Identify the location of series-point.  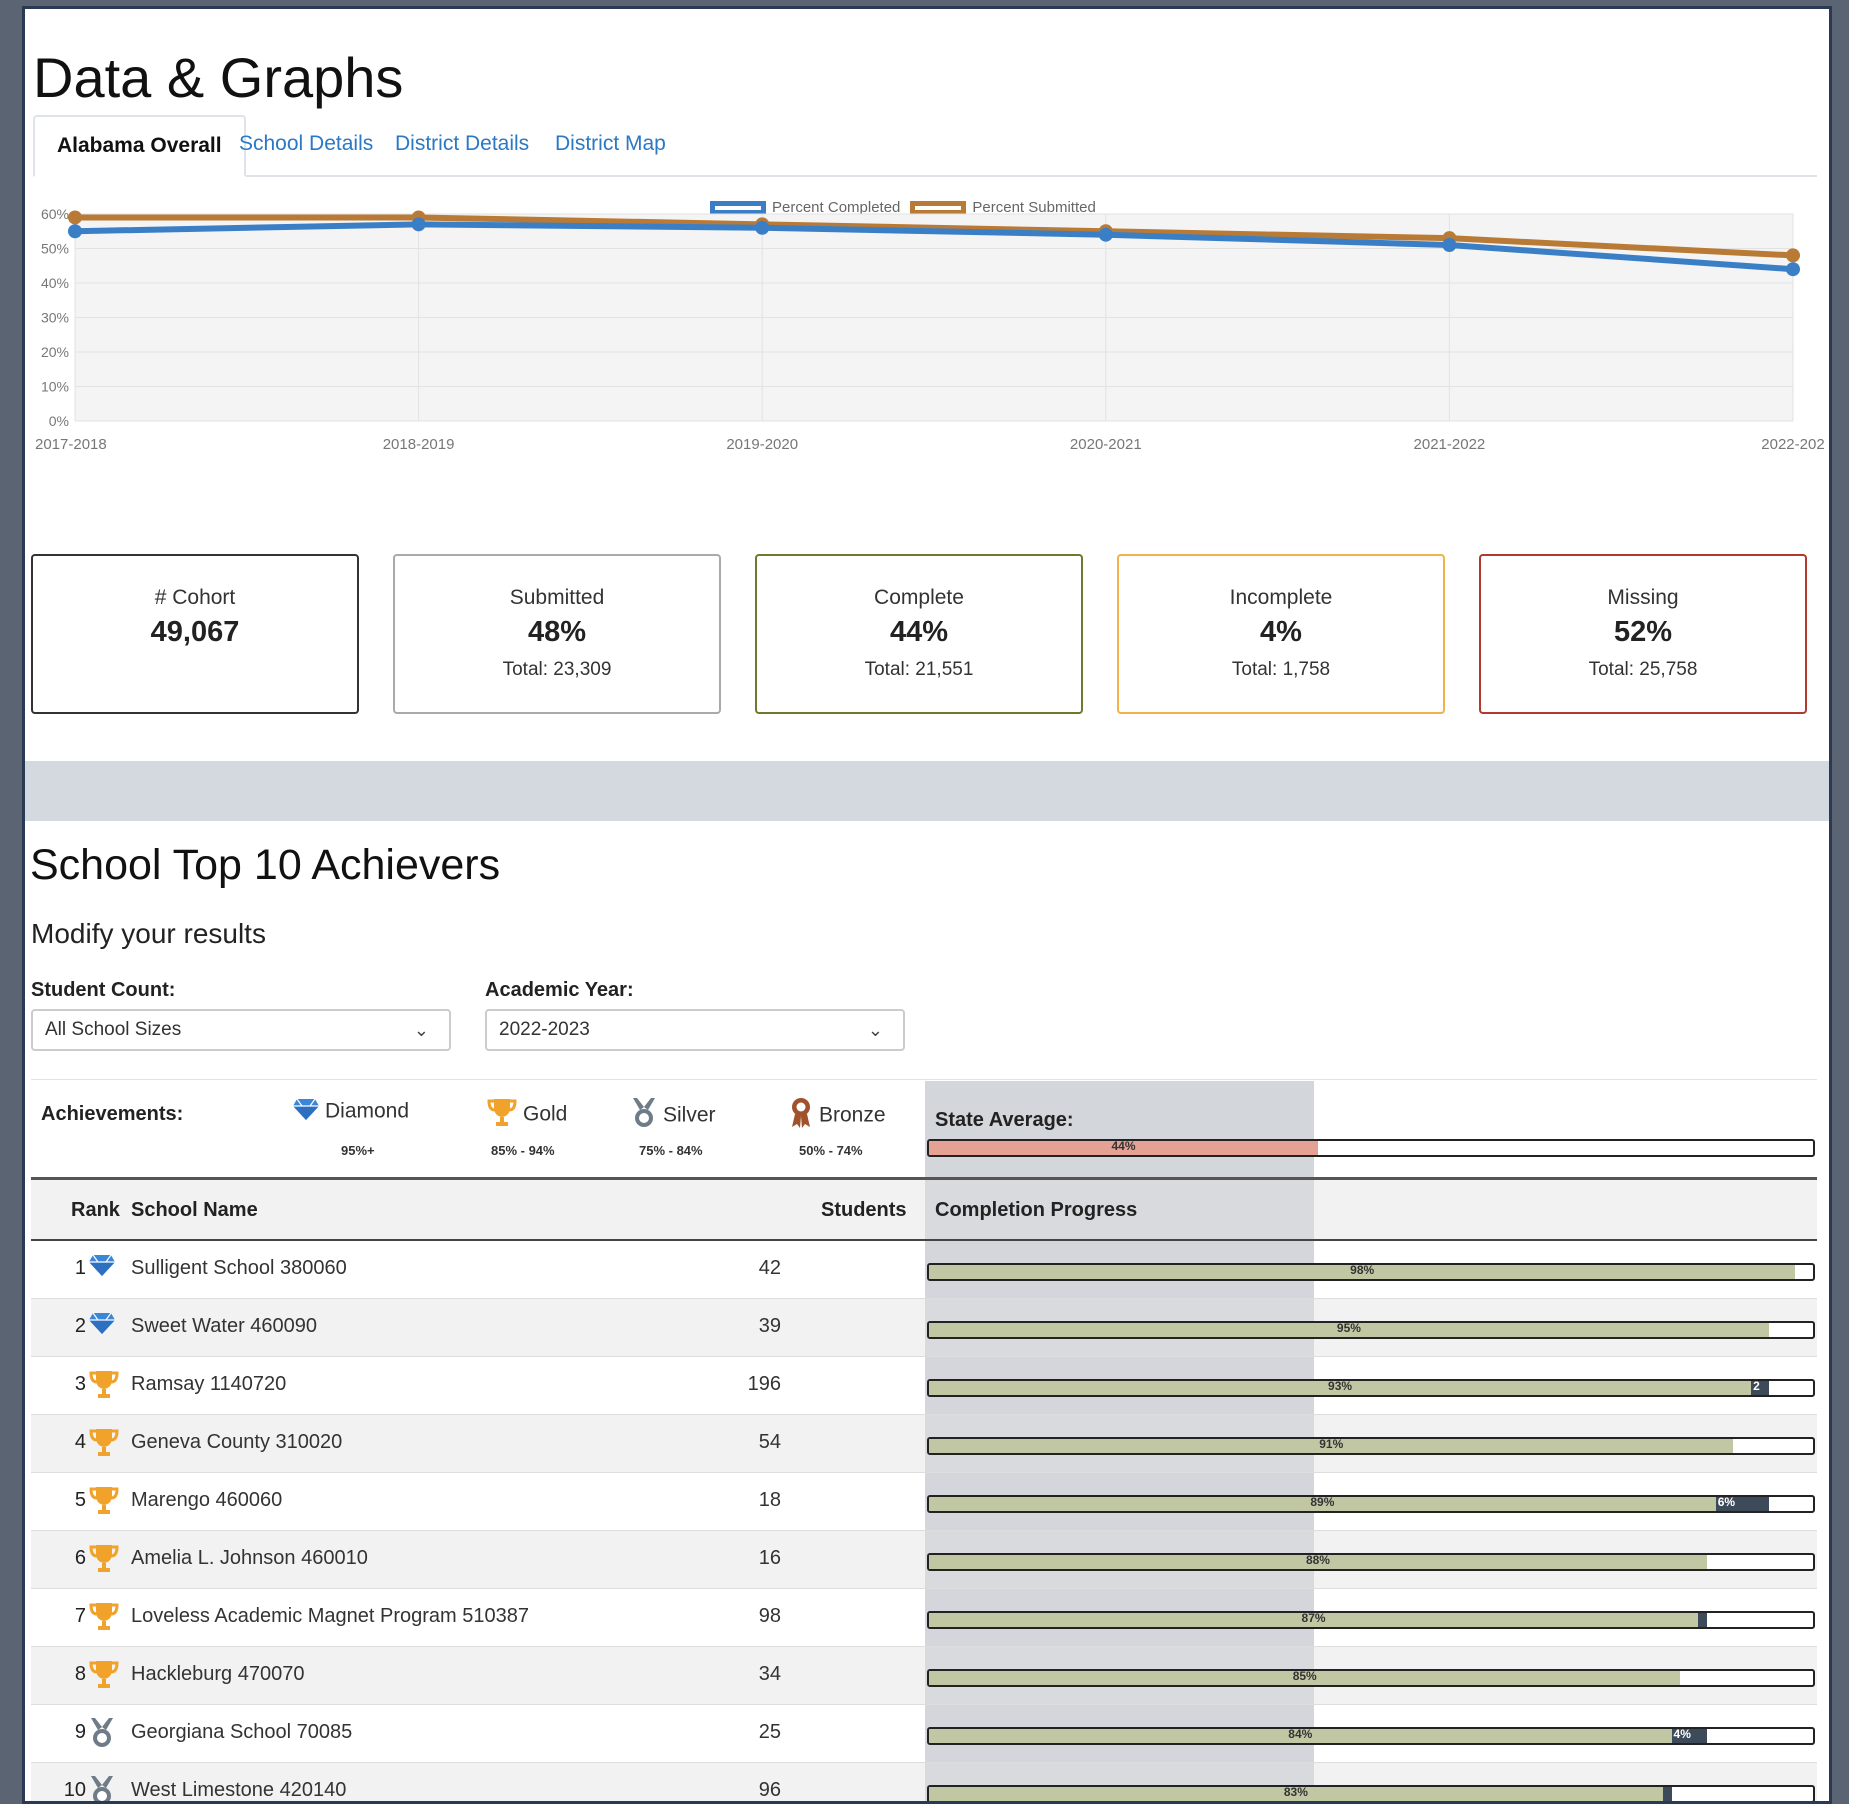
(762, 227).